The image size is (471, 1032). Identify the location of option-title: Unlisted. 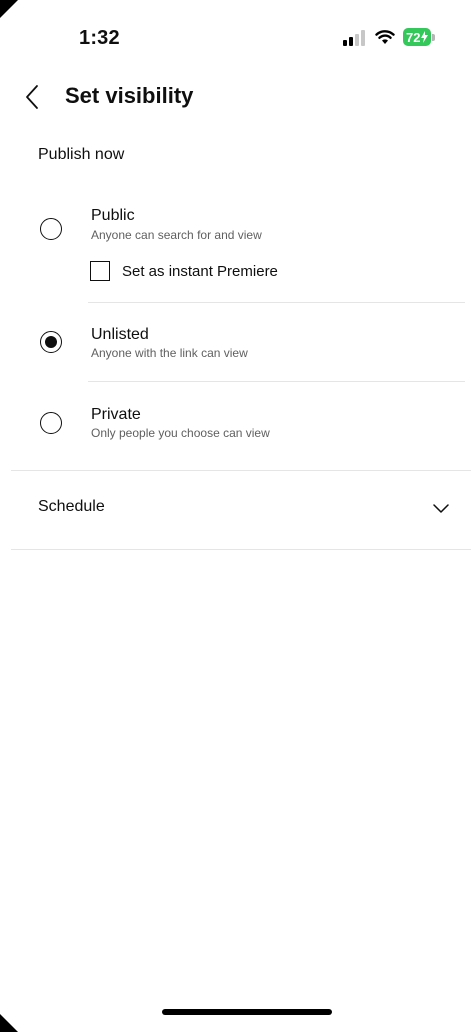
(120, 334).